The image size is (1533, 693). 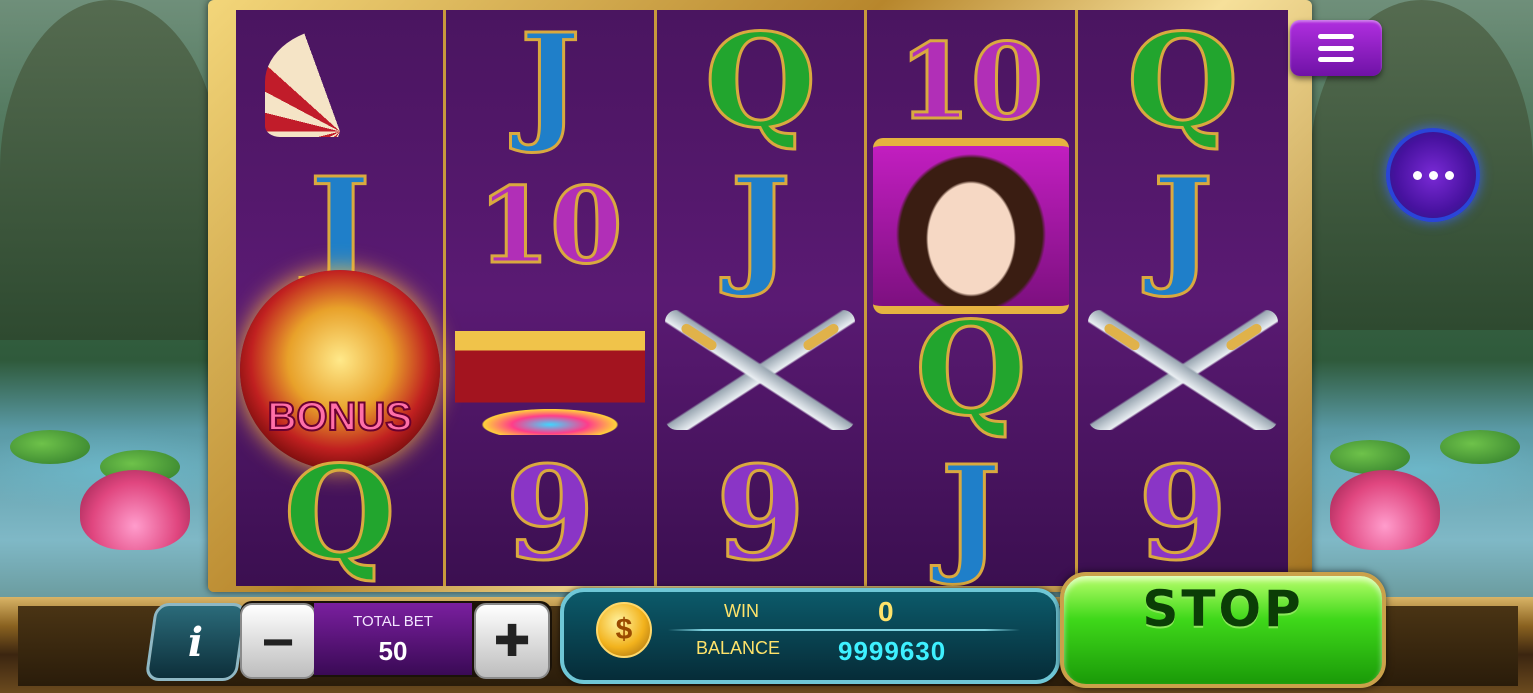 I want to click on symbol-fan, so click(x=339, y=82).